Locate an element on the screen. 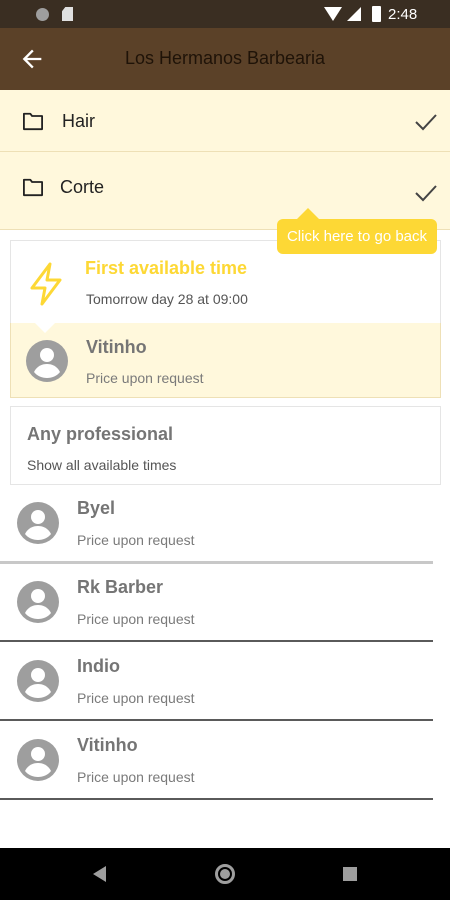  any-professional-title: Any professional is located at coordinates (100, 434).